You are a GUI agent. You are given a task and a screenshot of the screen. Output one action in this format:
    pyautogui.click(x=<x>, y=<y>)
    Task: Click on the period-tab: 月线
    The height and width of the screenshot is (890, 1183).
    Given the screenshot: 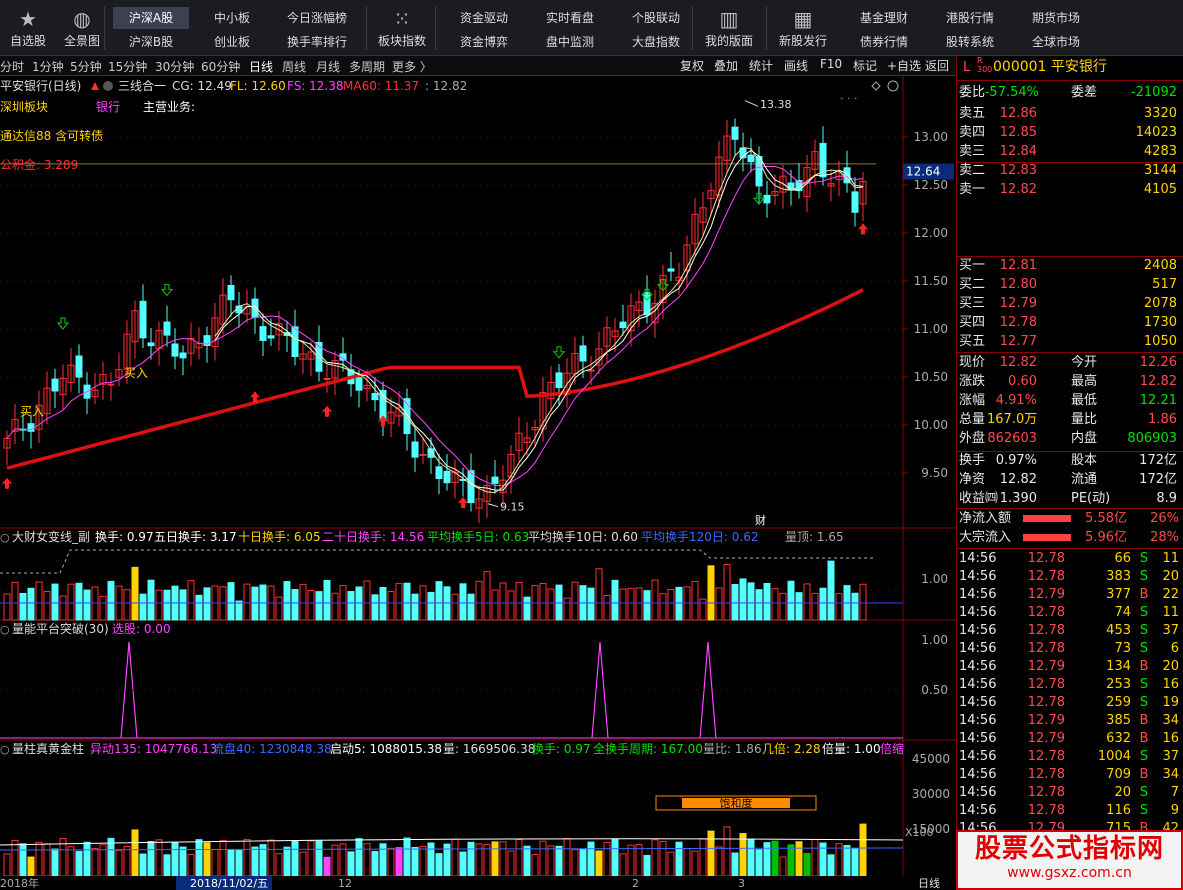 What is the action you would take?
    pyautogui.click(x=328, y=66)
    